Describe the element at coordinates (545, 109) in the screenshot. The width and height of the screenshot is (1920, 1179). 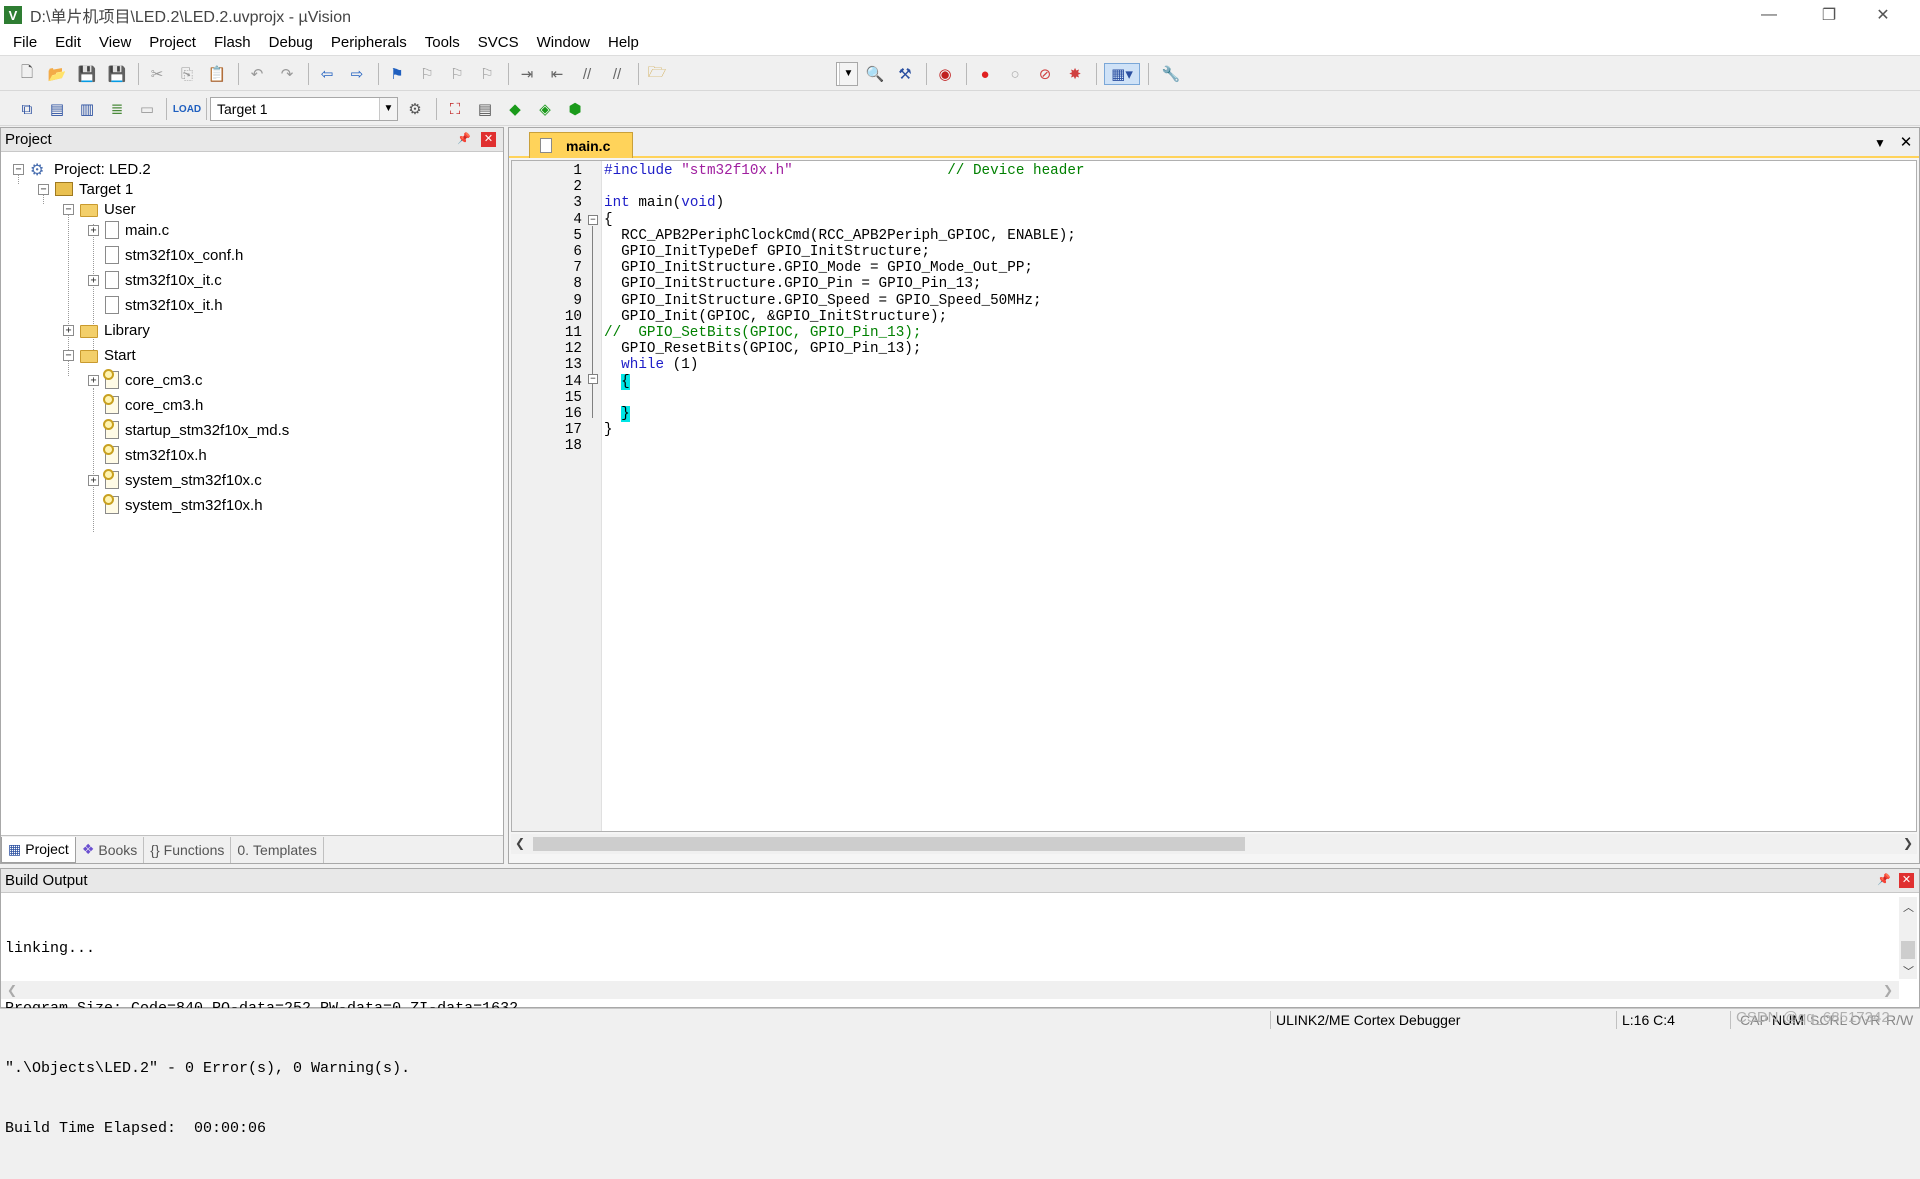
I see `pack-installer-icon: ◈` at that location.